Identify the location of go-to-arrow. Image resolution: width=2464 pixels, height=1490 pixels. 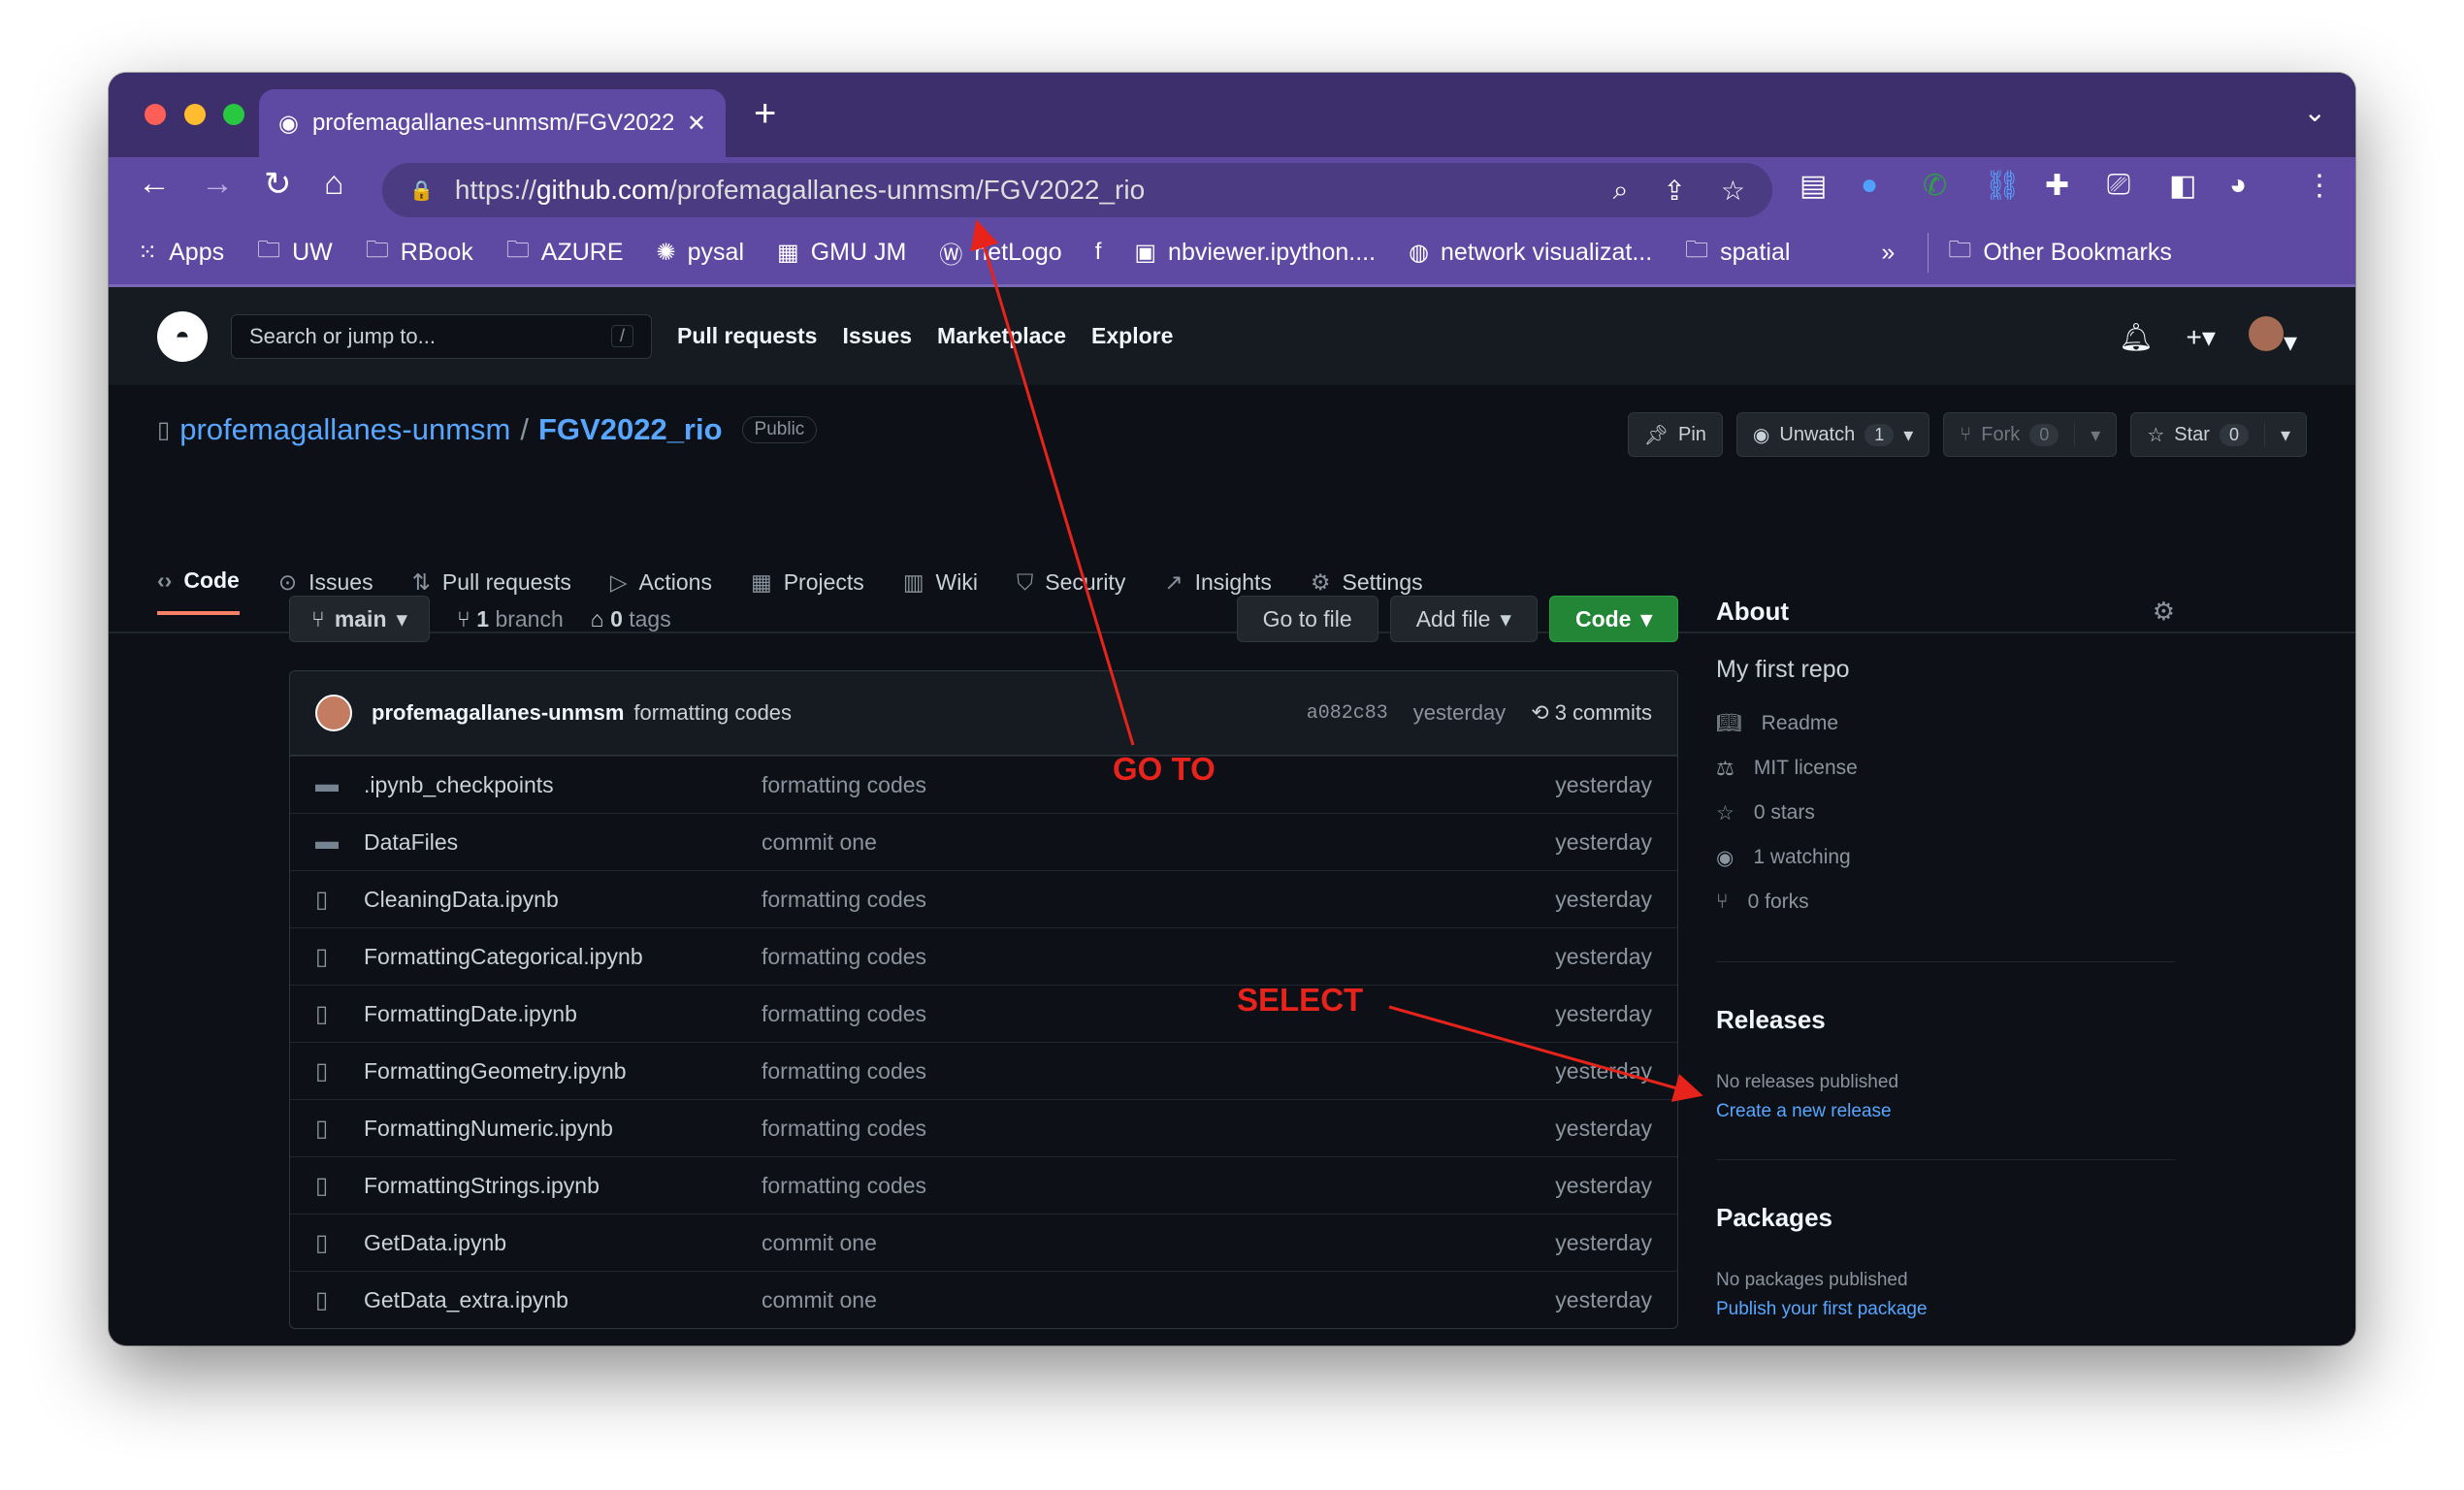
(1053, 483).